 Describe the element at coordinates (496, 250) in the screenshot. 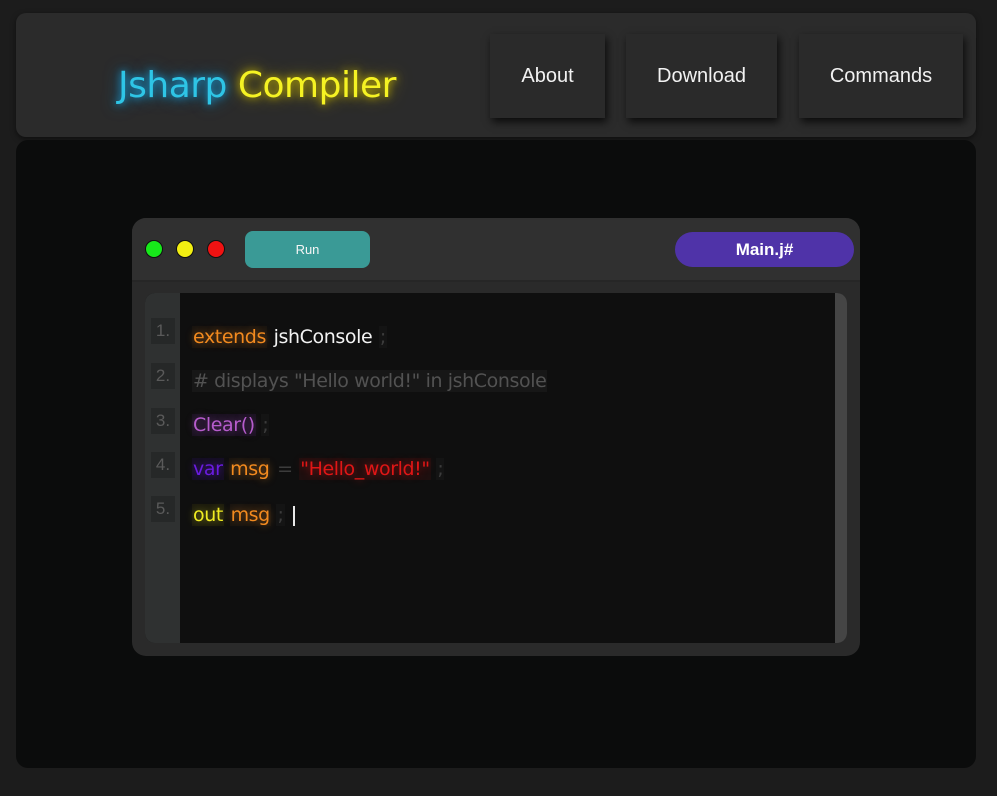

I see `editor-titlebar: Run Main.j#` at that location.